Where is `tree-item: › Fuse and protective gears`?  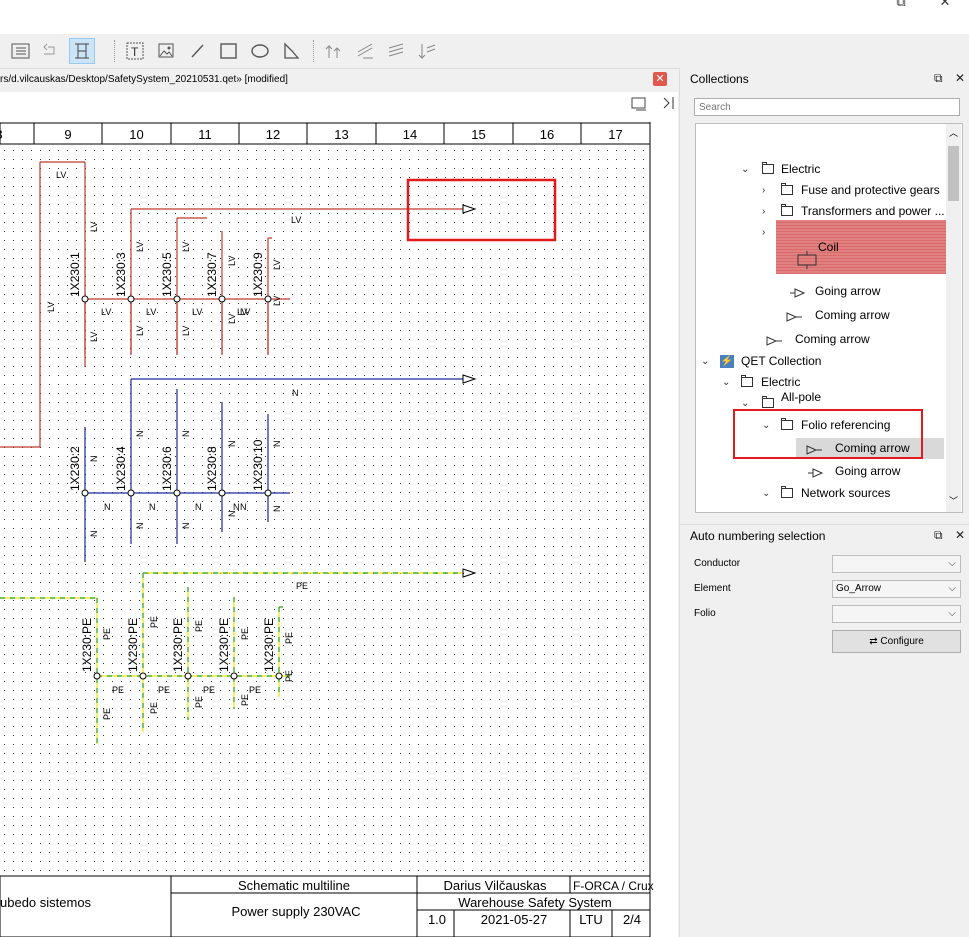 tree-item: › Fuse and protective gears is located at coordinates (821, 190).